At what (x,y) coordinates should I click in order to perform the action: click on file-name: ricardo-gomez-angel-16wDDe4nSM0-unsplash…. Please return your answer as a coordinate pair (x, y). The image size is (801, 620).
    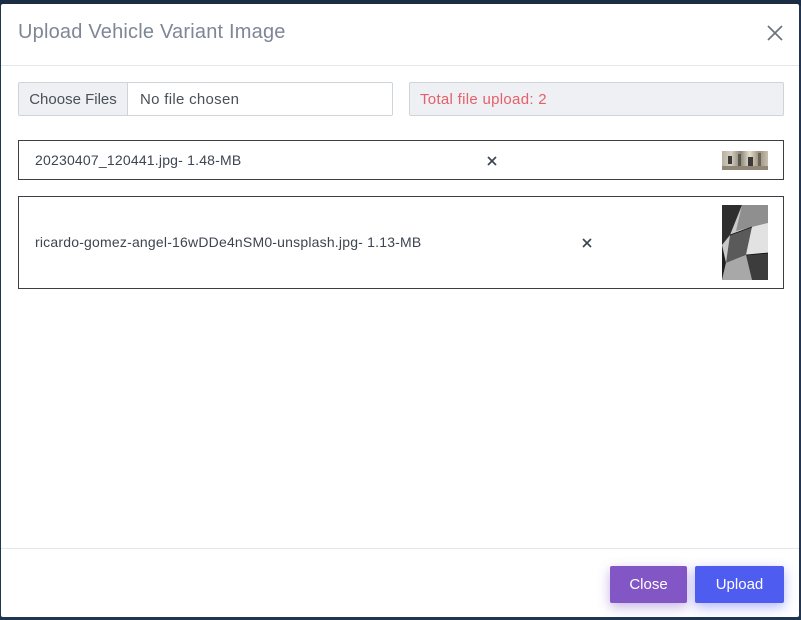
    Looking at the image, I should click on (228, 242).